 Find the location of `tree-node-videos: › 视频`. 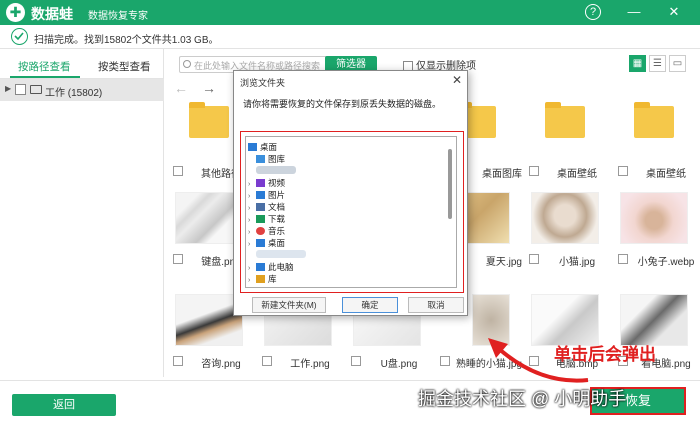

tree-node-videos: › 视频 is located at coordinates (266, 183).